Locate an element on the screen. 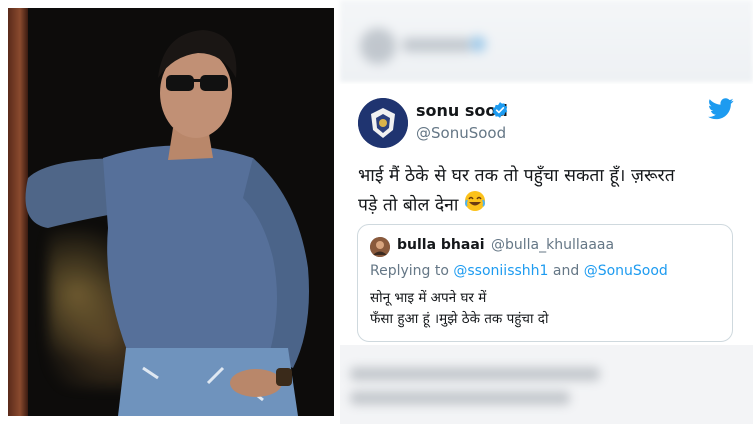 This screenshot has width=753, height=424. mention-link: @SonuSood is located at coordinates (626, 271).